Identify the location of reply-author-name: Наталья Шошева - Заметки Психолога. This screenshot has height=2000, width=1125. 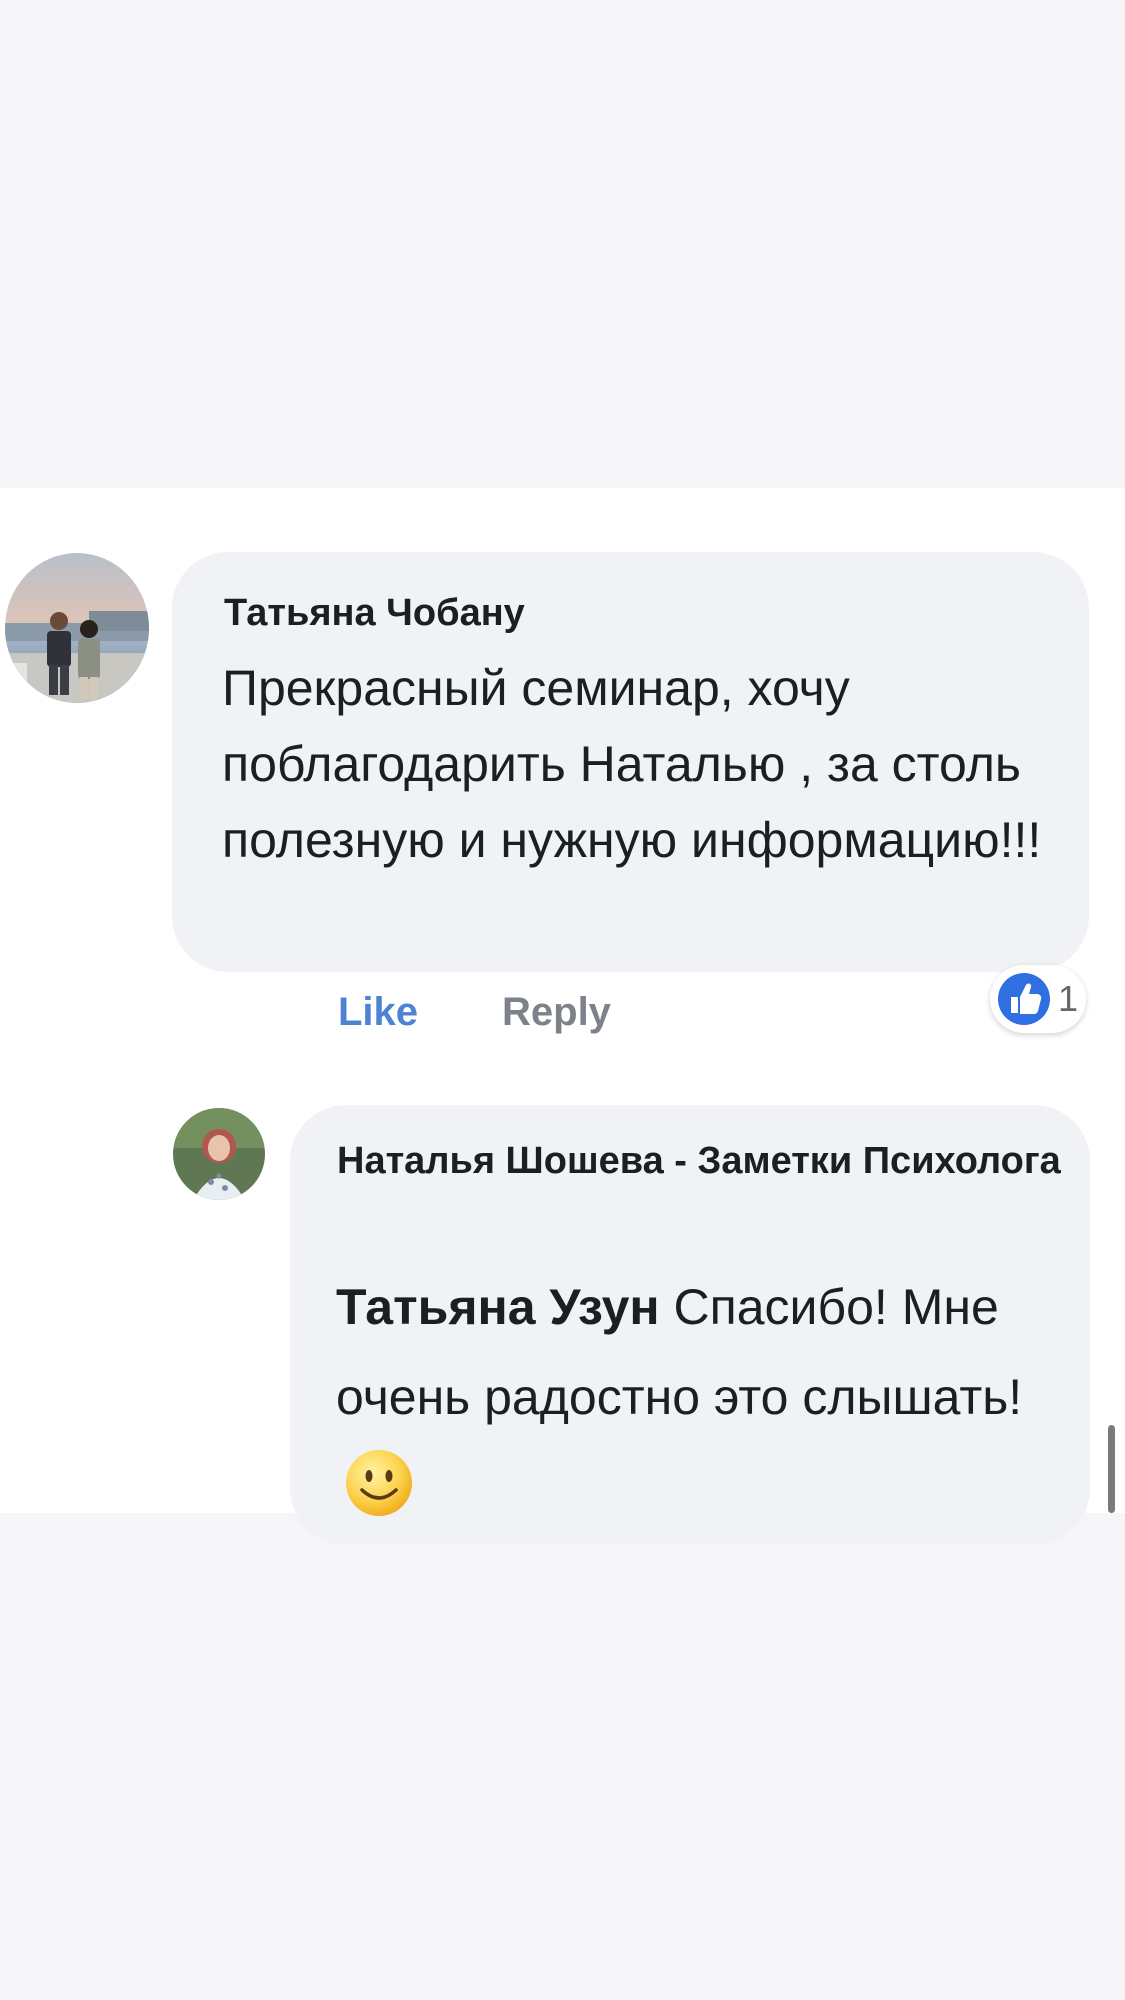
(707, 1161).